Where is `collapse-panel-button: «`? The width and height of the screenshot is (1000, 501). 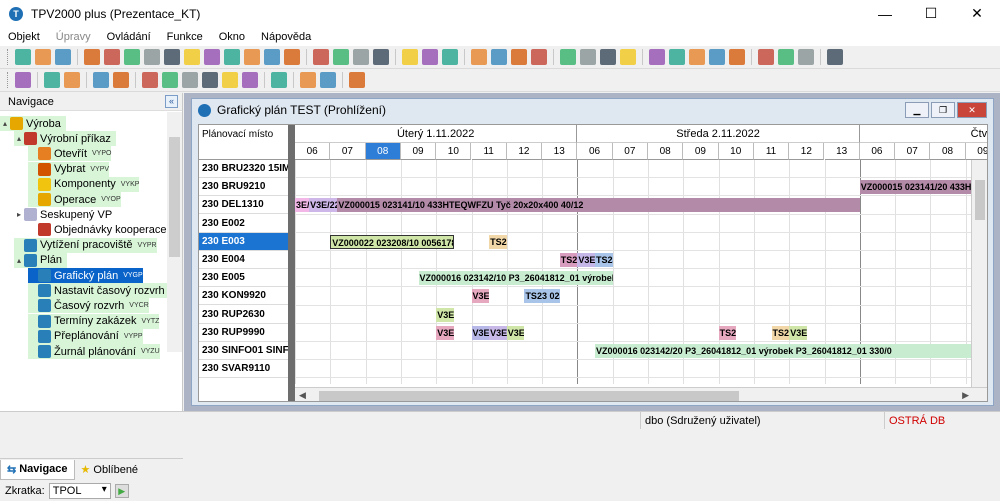
collapse-panel-button: « is located at coordinates (171, 101).